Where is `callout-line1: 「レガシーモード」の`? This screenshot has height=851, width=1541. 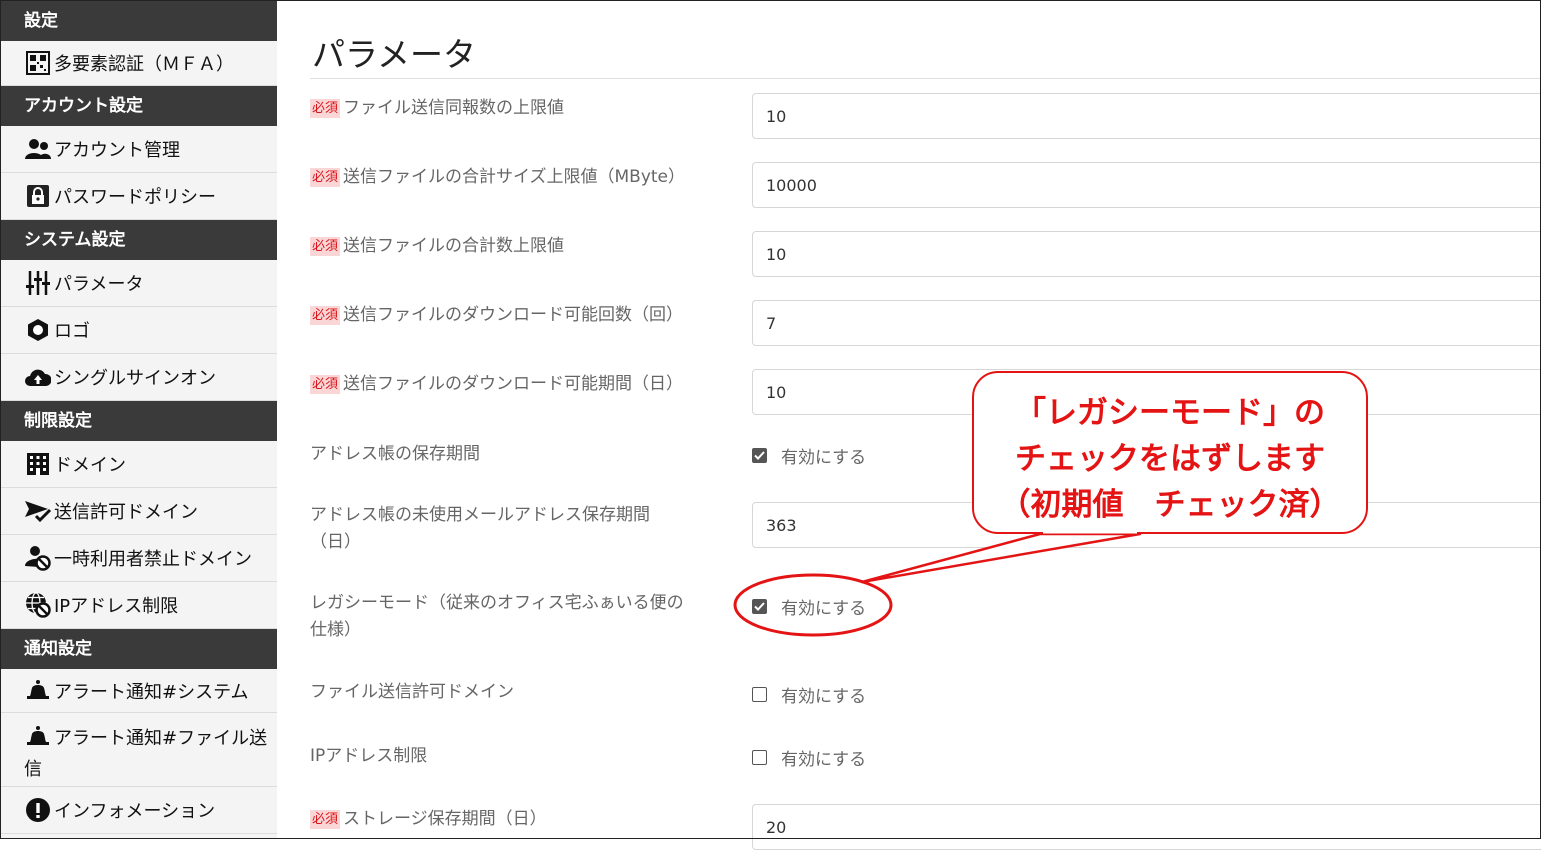
callout-line1: 「レガシーモード」の is located at coordinates (1170, 413).